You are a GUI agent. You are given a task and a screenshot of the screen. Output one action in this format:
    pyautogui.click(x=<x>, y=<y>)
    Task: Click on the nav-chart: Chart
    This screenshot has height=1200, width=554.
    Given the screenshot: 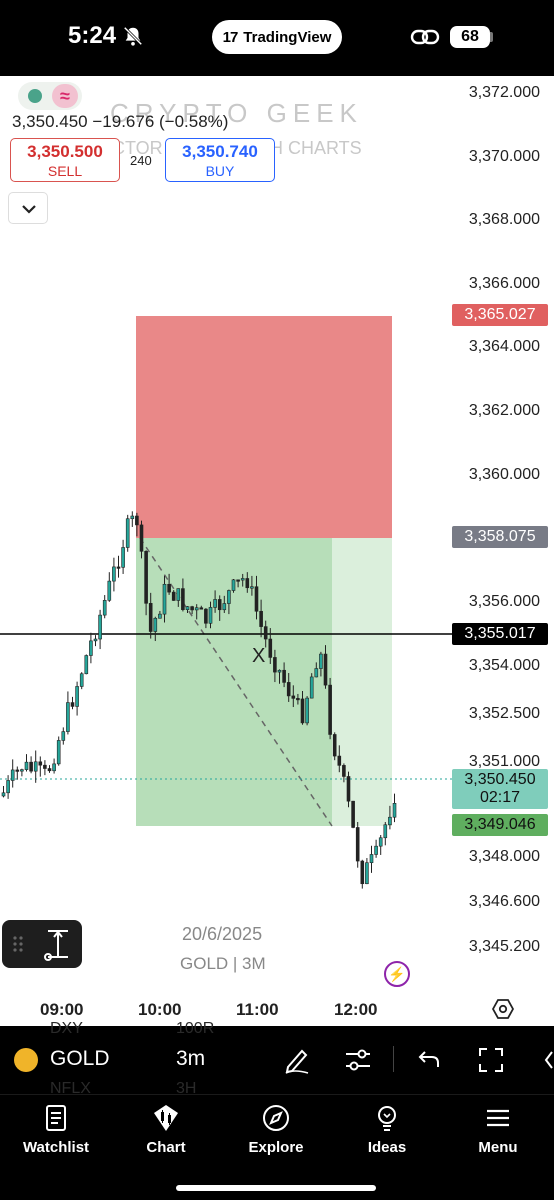 What is the action you would take?
    pyautogui.click(x=166, y=1129)
    